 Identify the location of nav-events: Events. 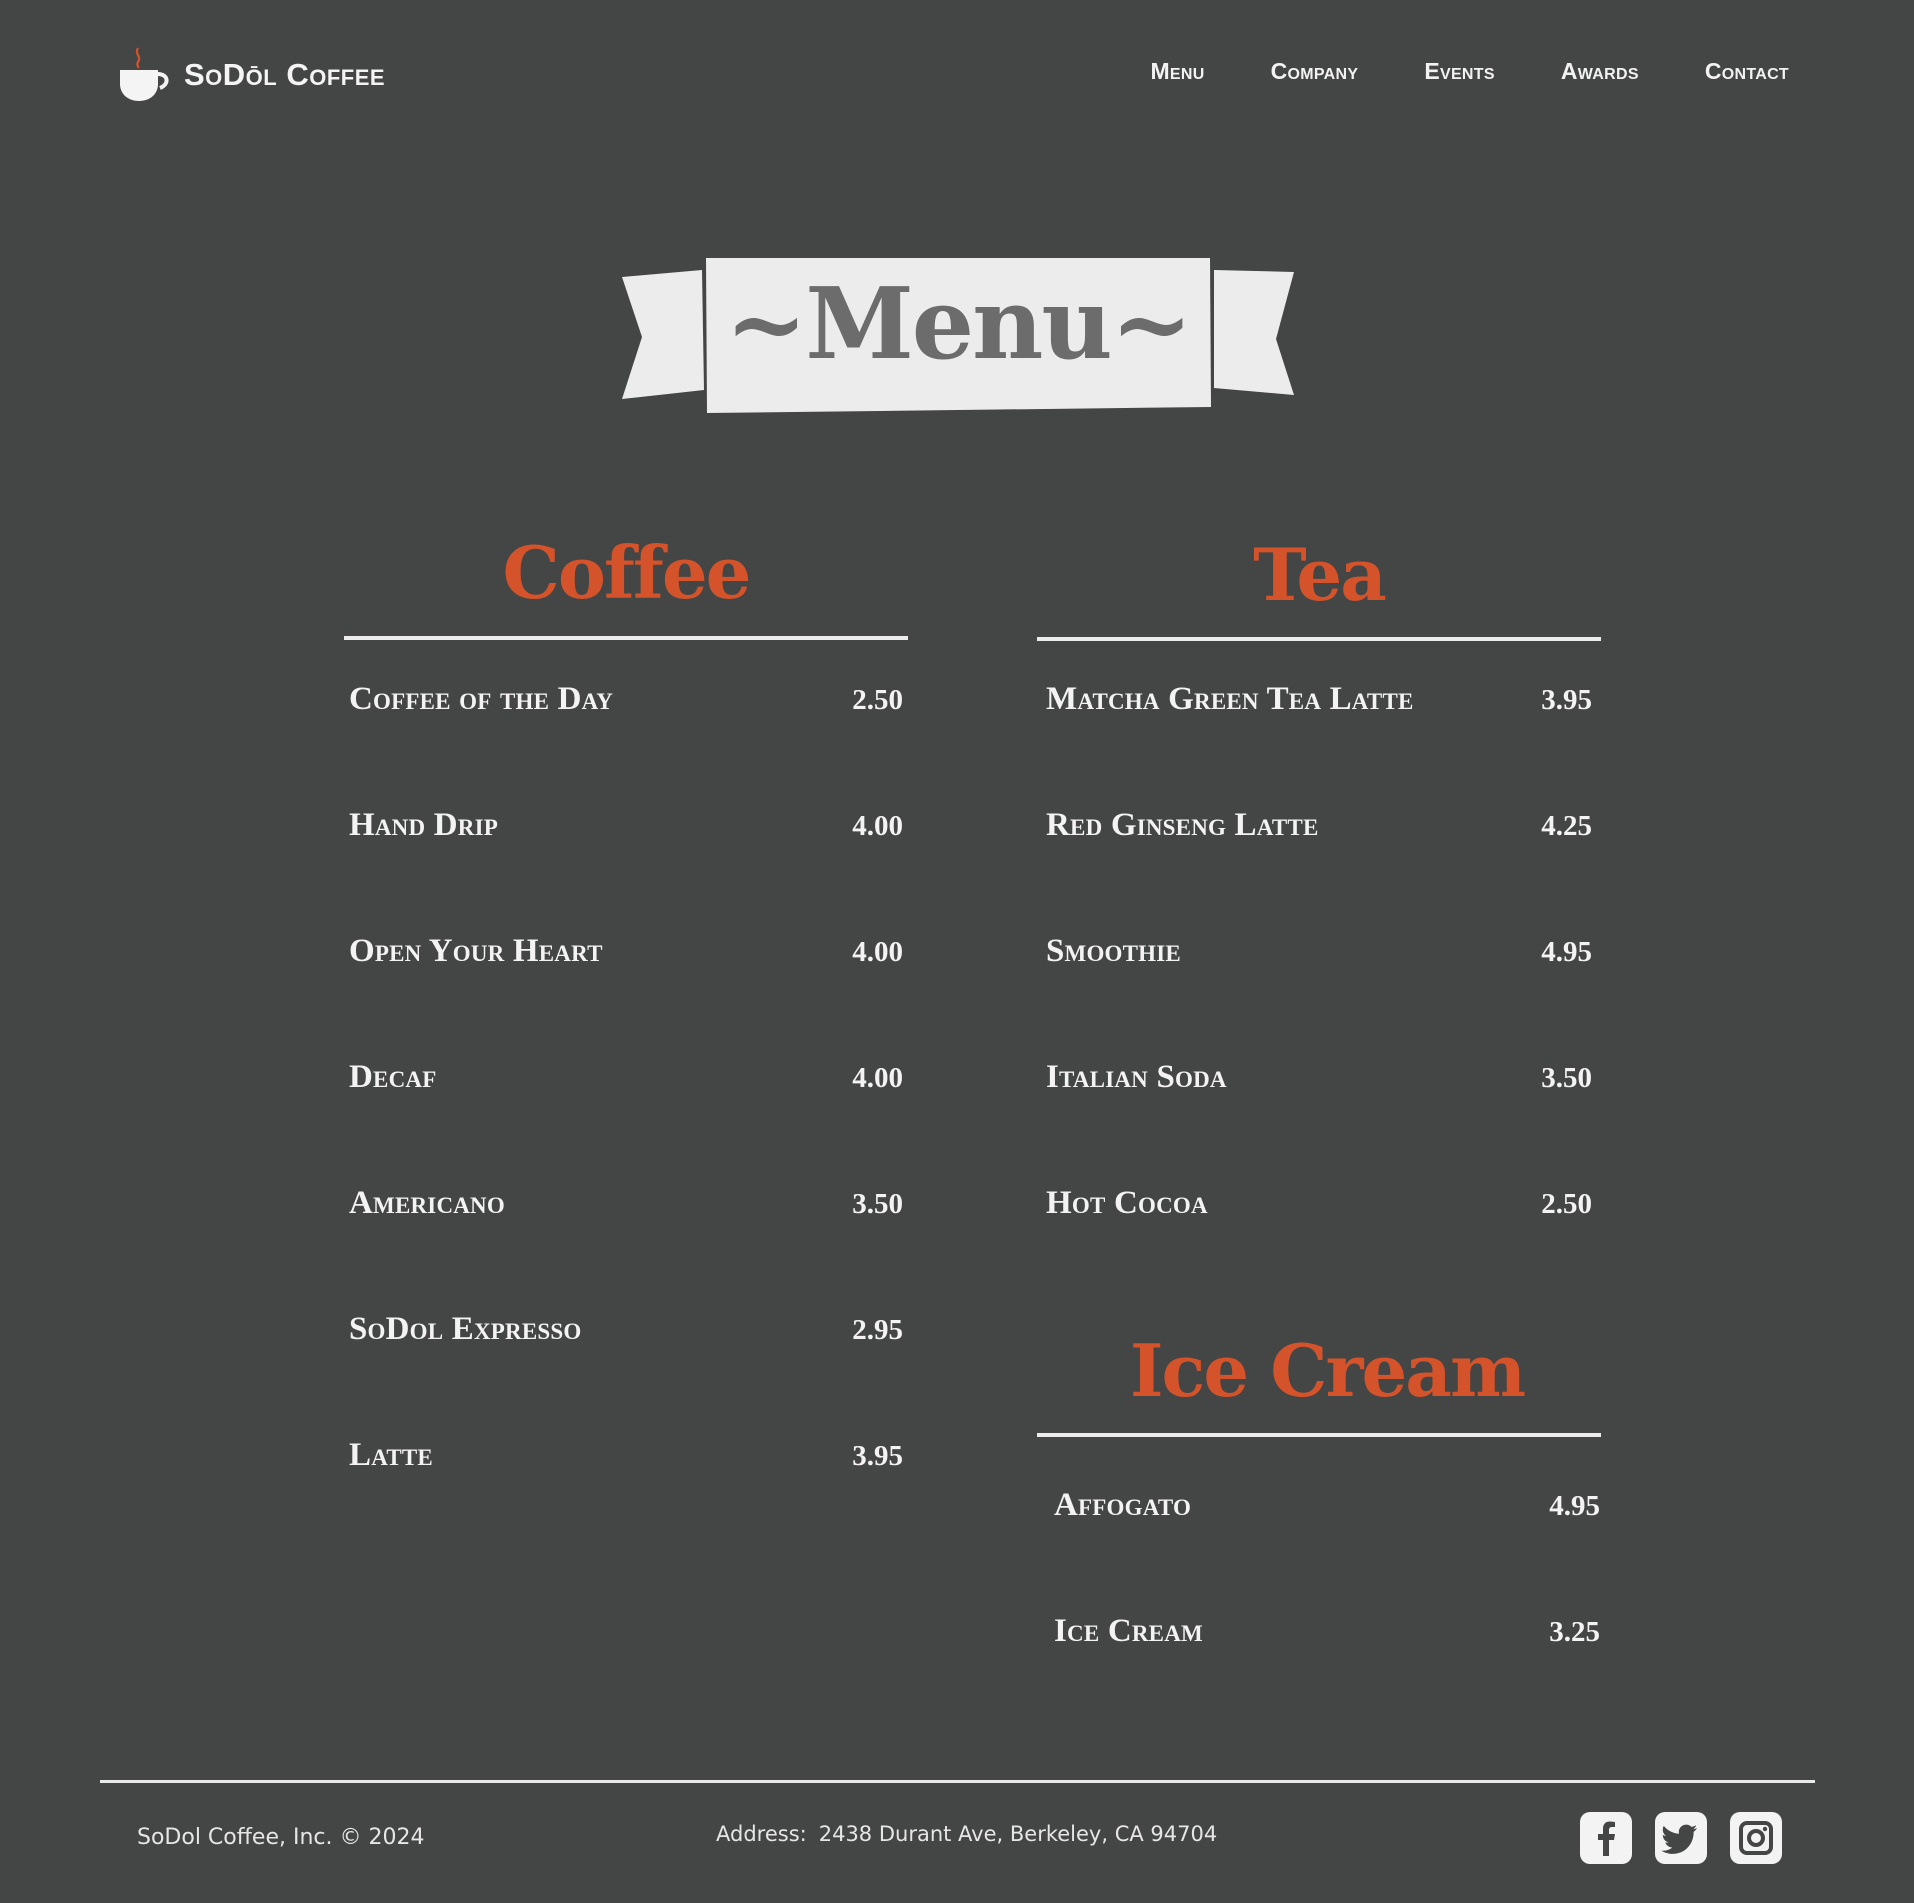
(1459, 71).